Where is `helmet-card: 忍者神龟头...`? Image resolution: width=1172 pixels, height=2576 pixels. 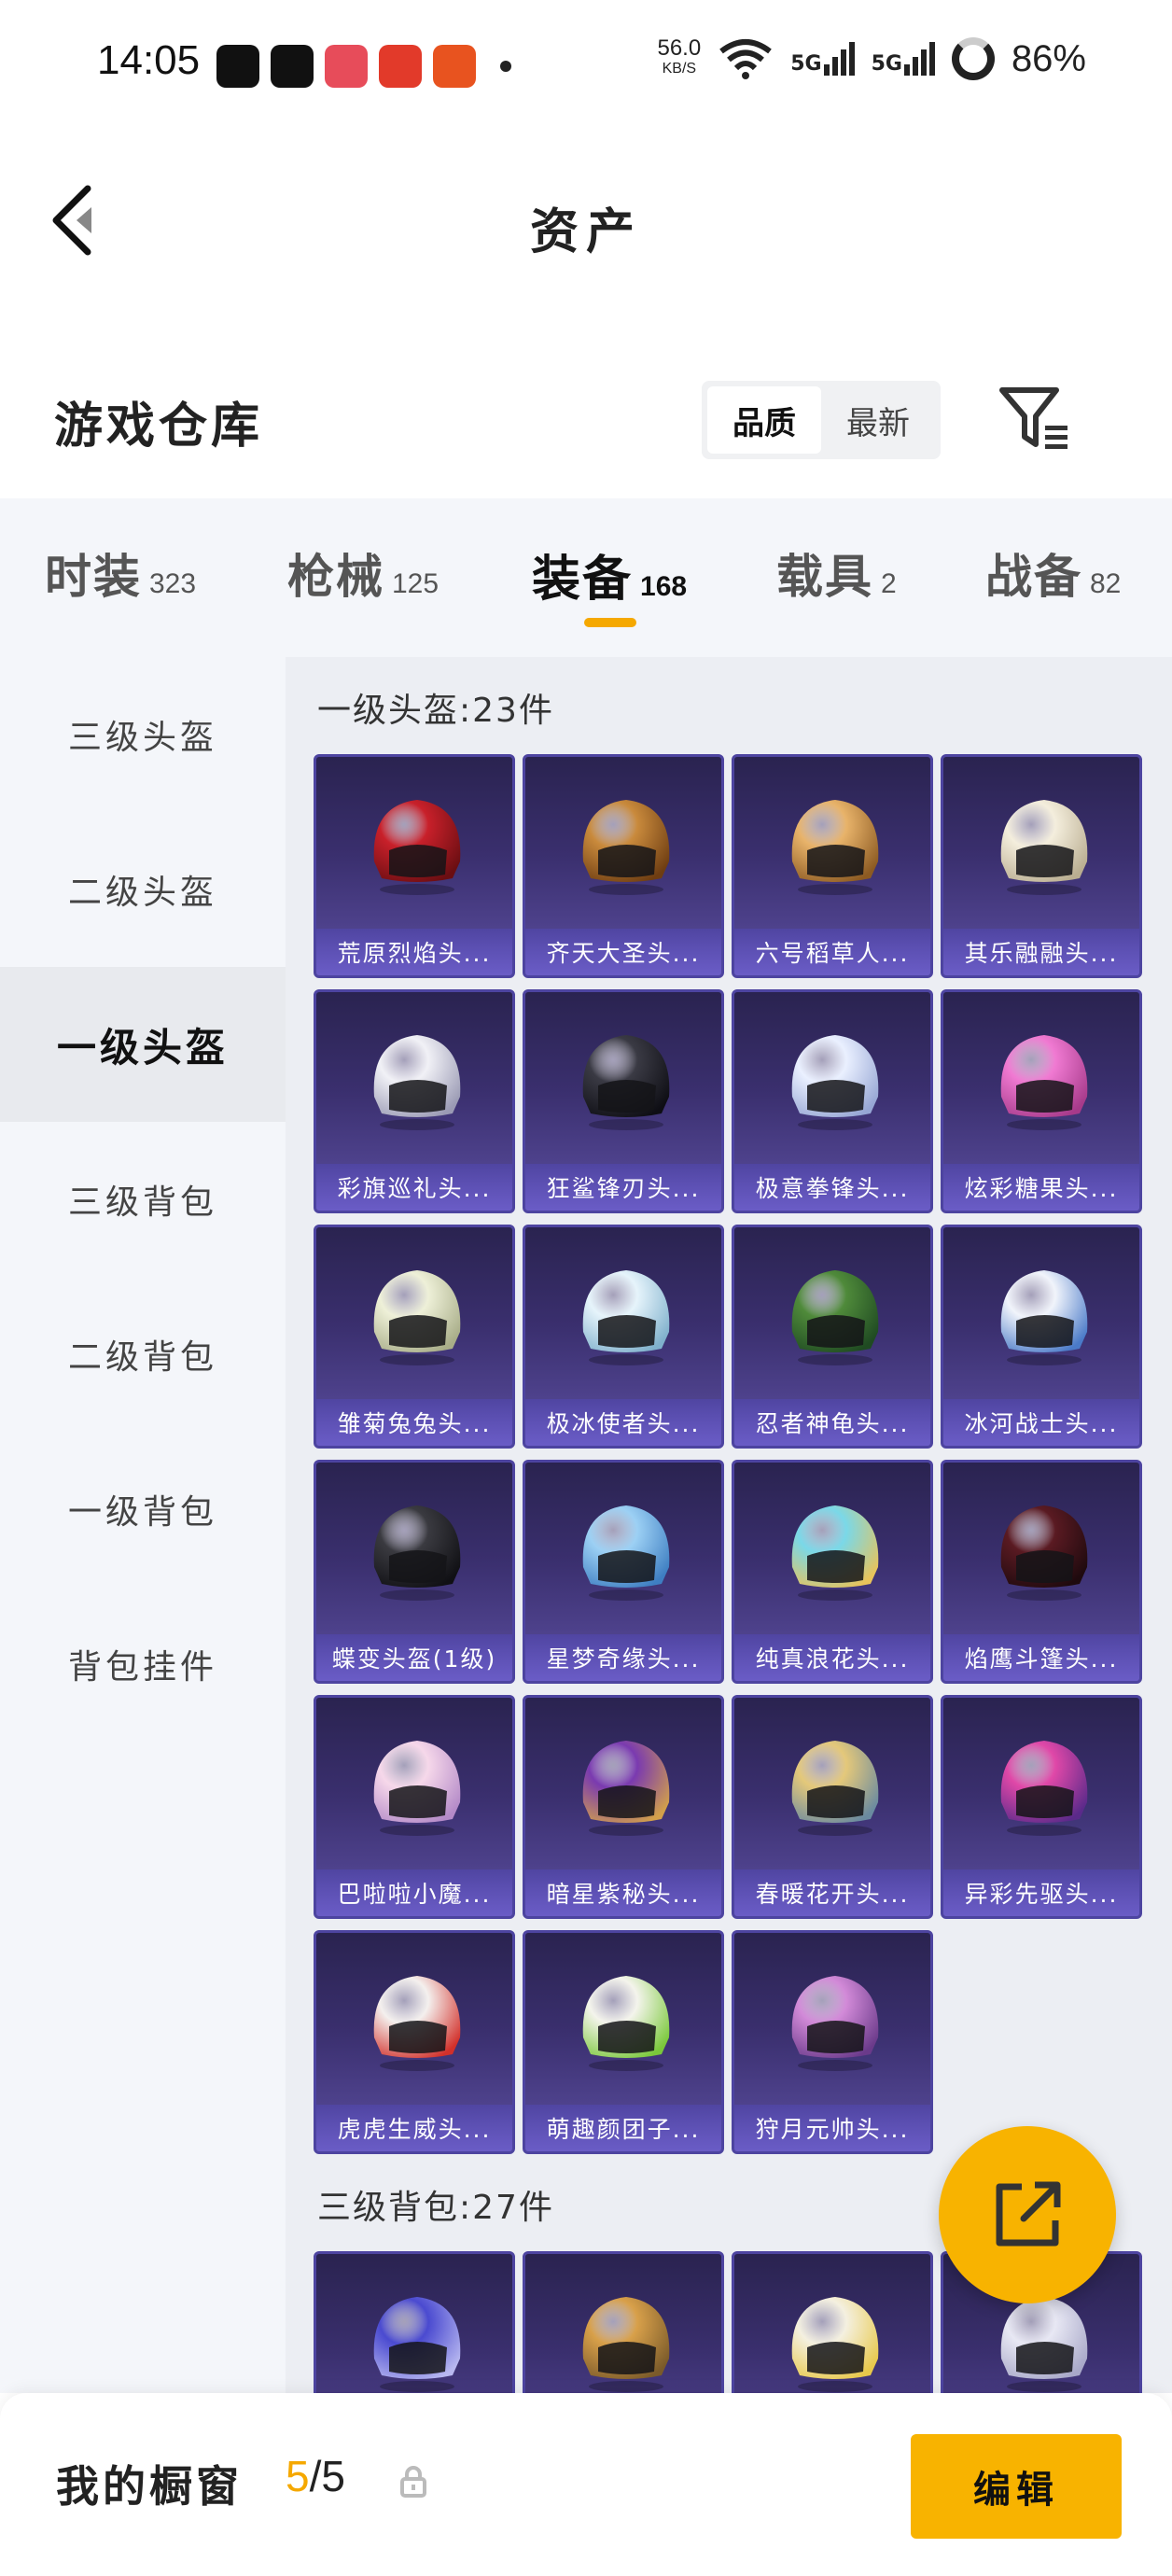 helmet-card: 忍者神龟头... is located at coordinates (832, 1337).